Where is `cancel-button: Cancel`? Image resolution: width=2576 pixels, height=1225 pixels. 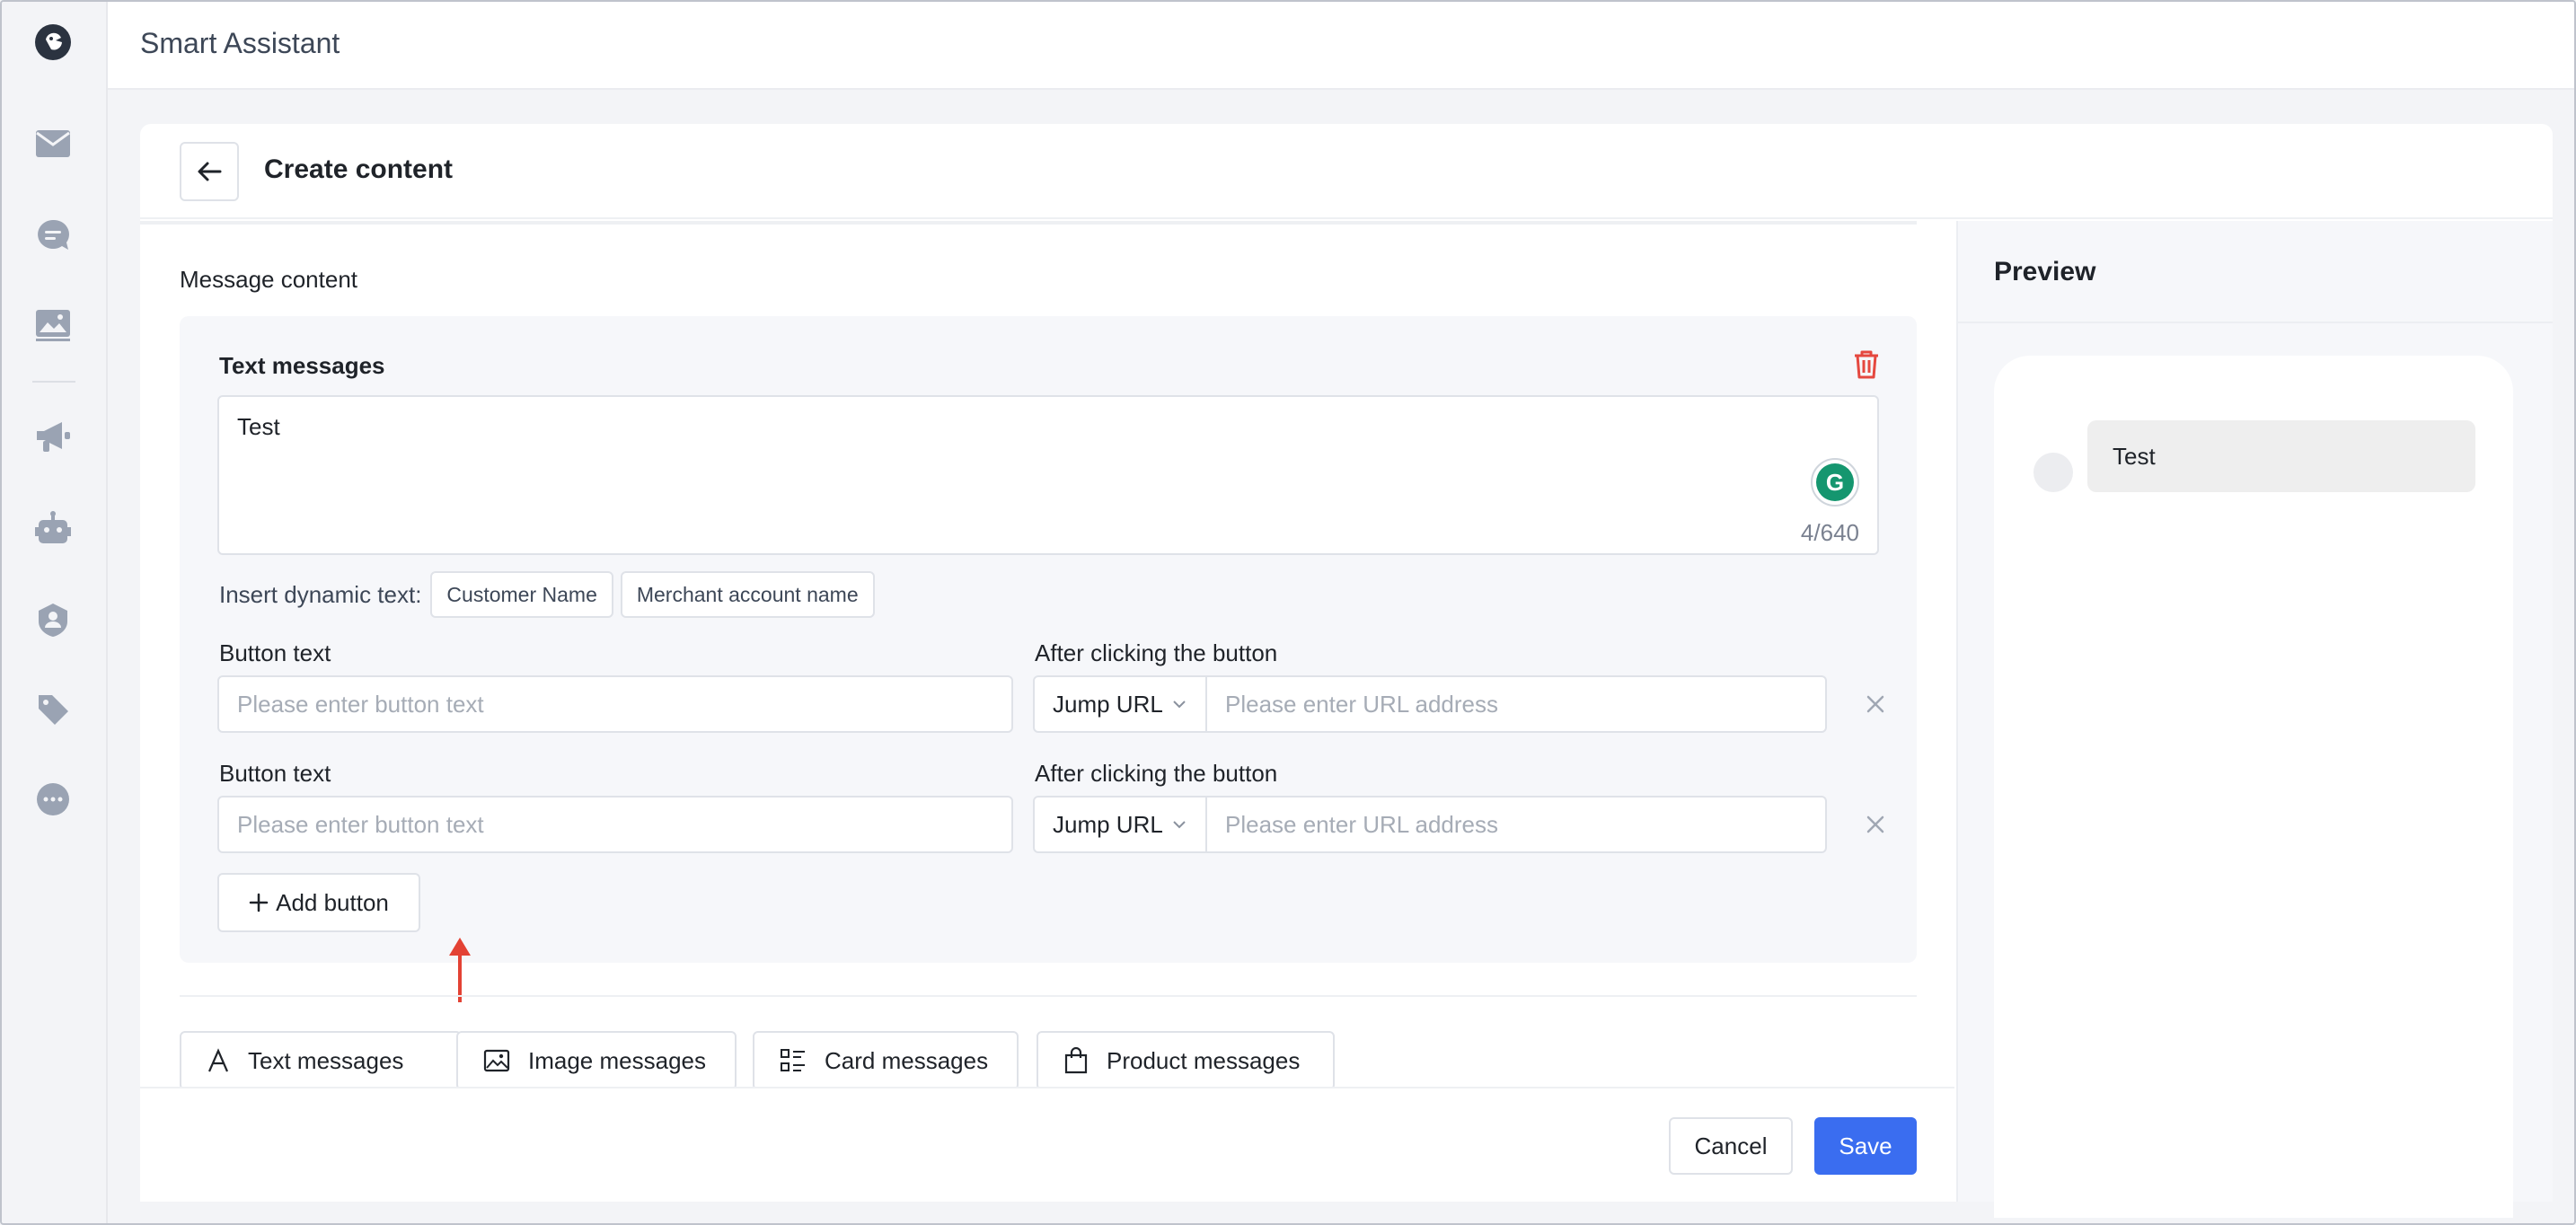
cancel-button: Cancel is located at coordinates (1731, 1146).